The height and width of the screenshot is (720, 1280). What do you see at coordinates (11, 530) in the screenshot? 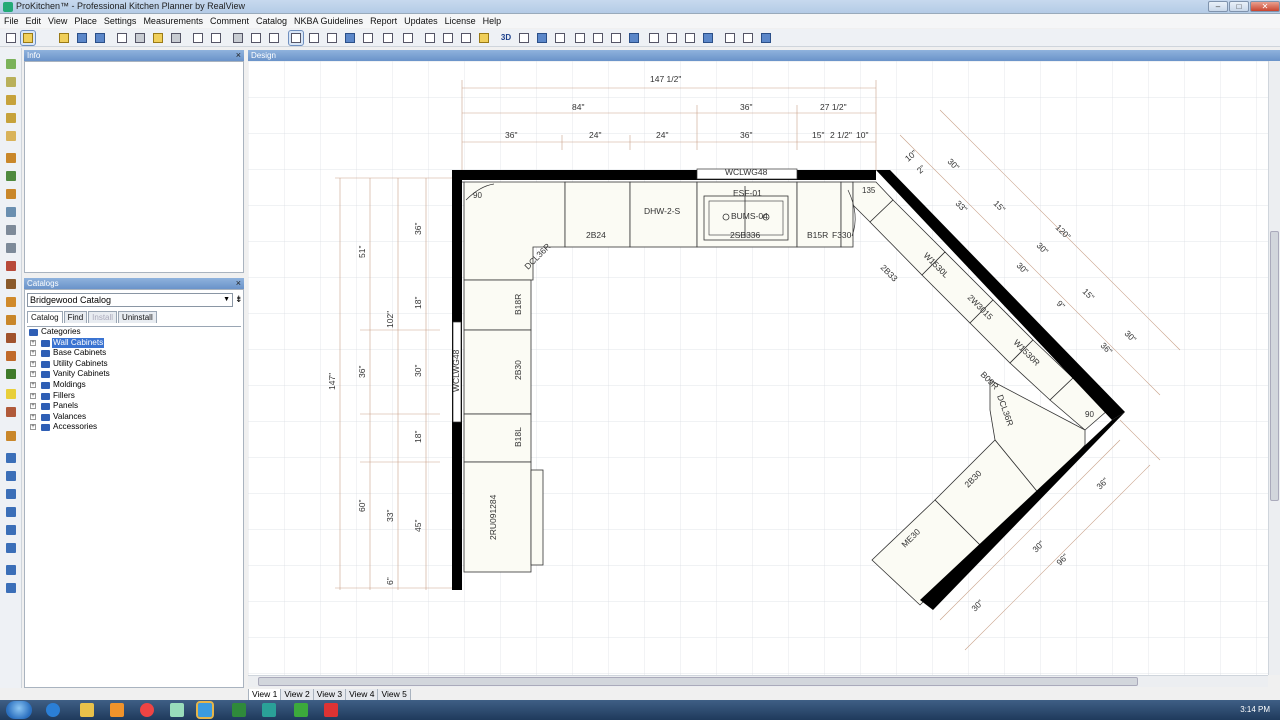
I see `dimension-chain-icon` at bounding box center [11, 530].